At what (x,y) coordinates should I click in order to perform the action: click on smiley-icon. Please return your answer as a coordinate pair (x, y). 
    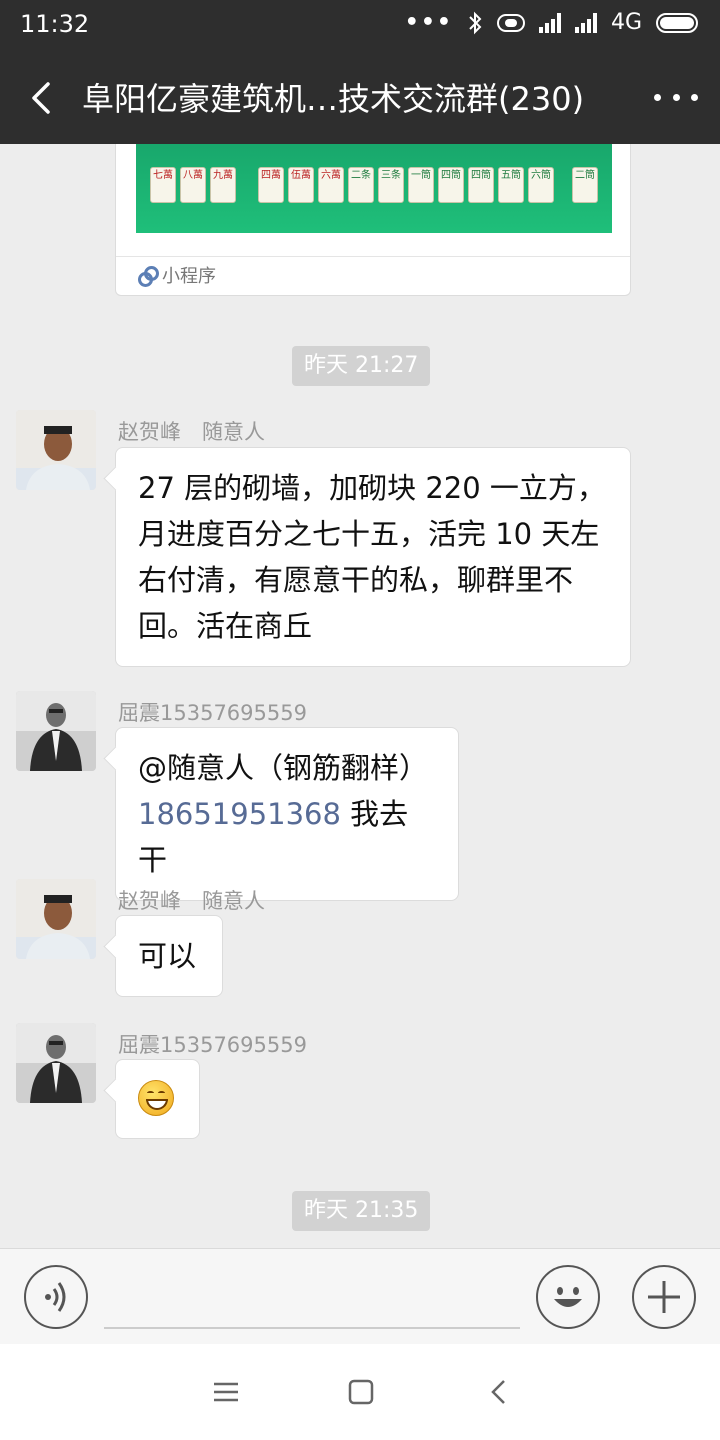
    Looking at the image, I should click on (568, 1297).